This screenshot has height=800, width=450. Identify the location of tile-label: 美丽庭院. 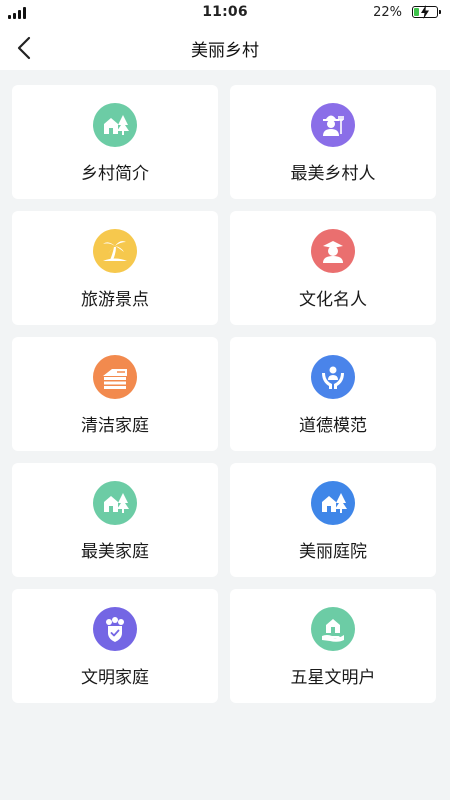
(333, 552).